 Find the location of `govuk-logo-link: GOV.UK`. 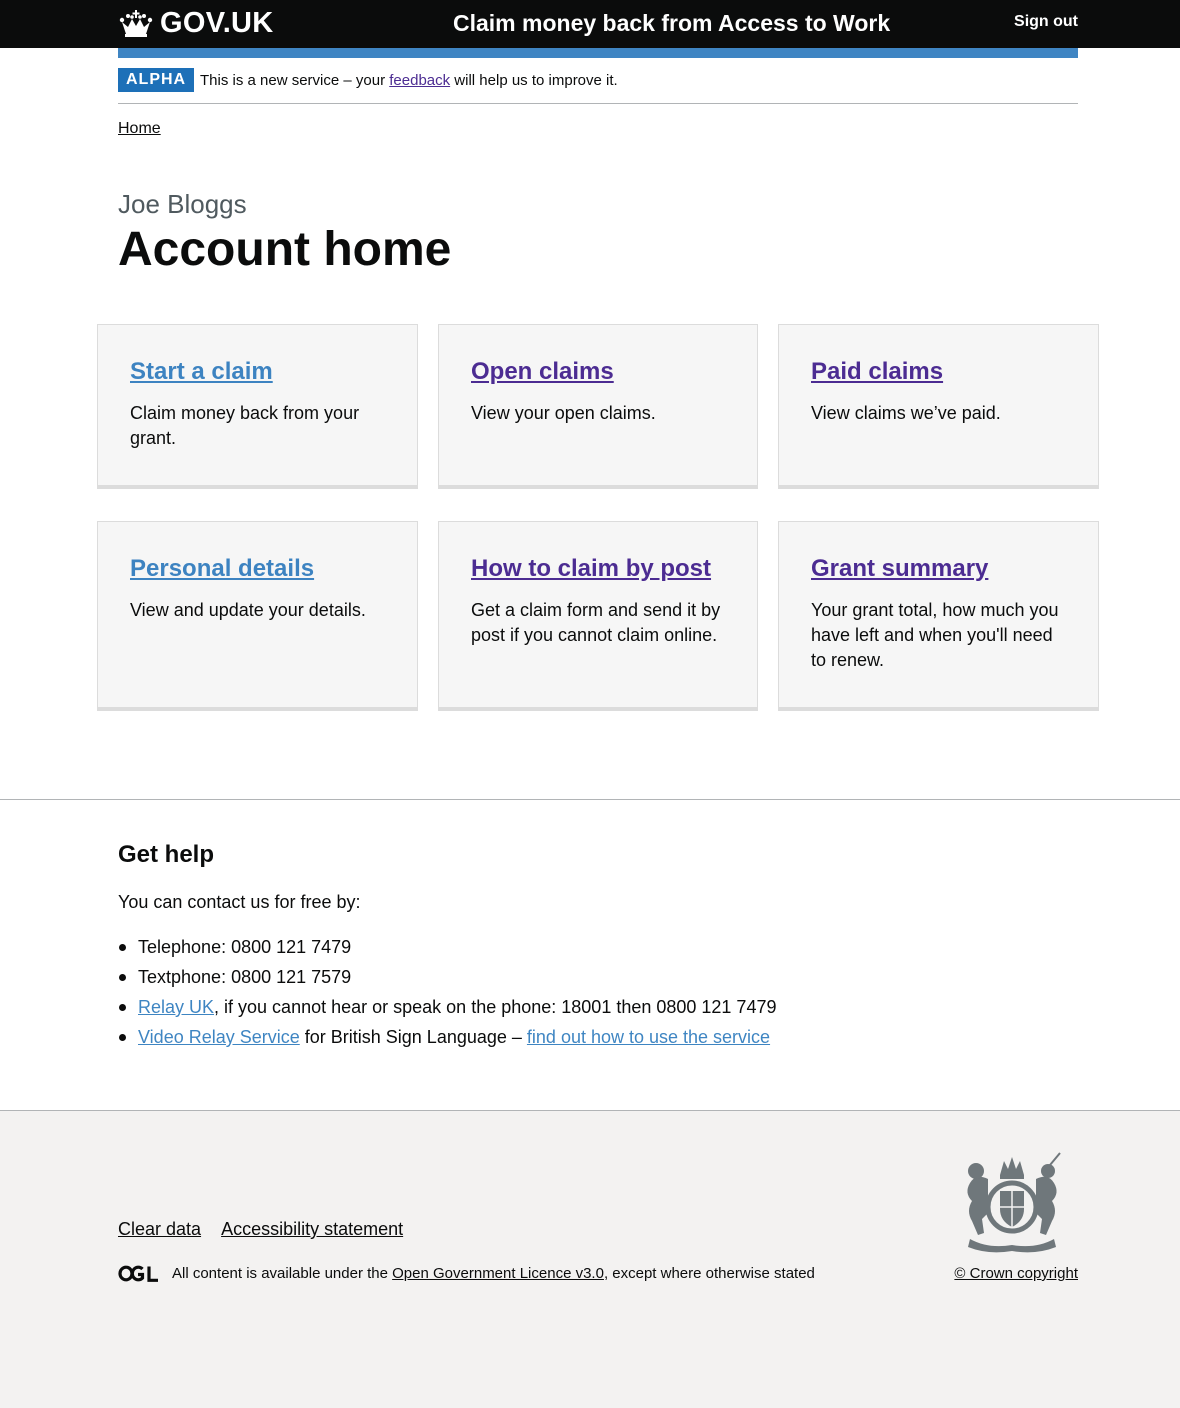

govuk-logo-link: GOV.UK is located at coordinates (196, 23).